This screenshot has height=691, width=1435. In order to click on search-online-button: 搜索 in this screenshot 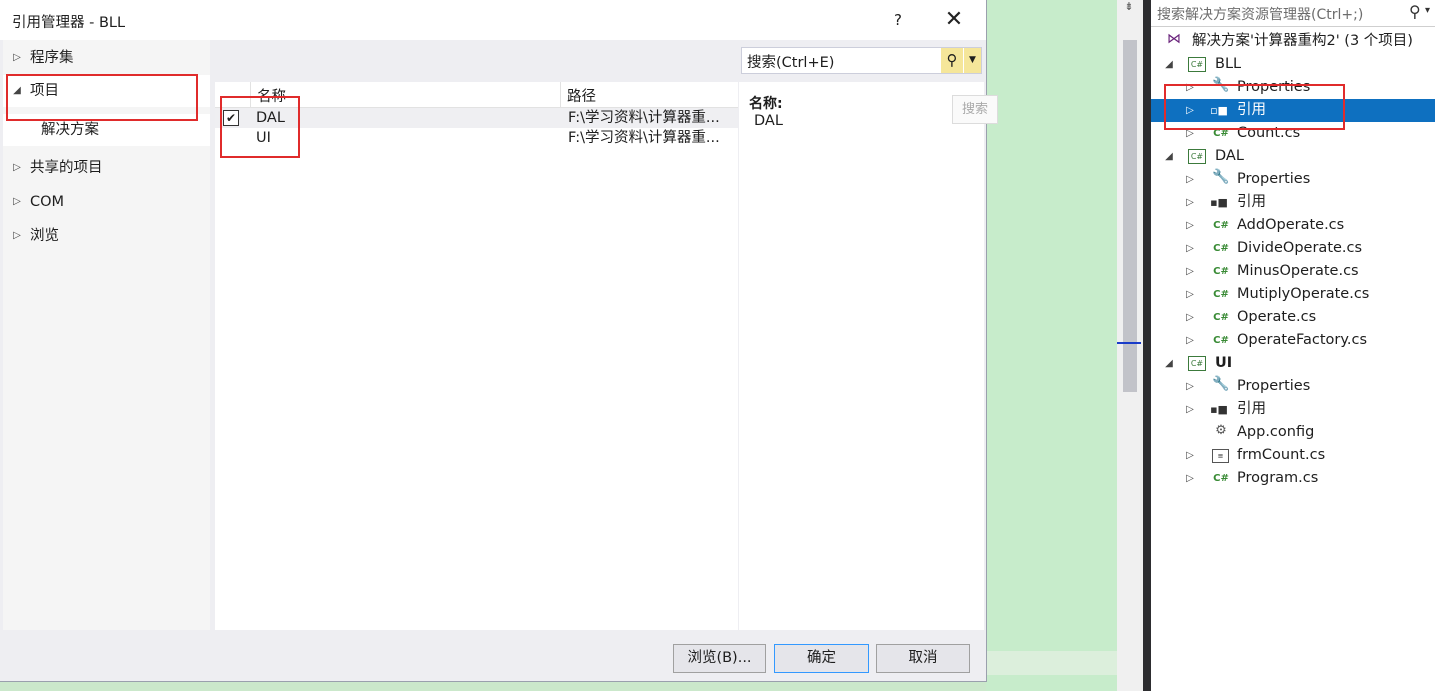, I will do `click(975, 109)`.